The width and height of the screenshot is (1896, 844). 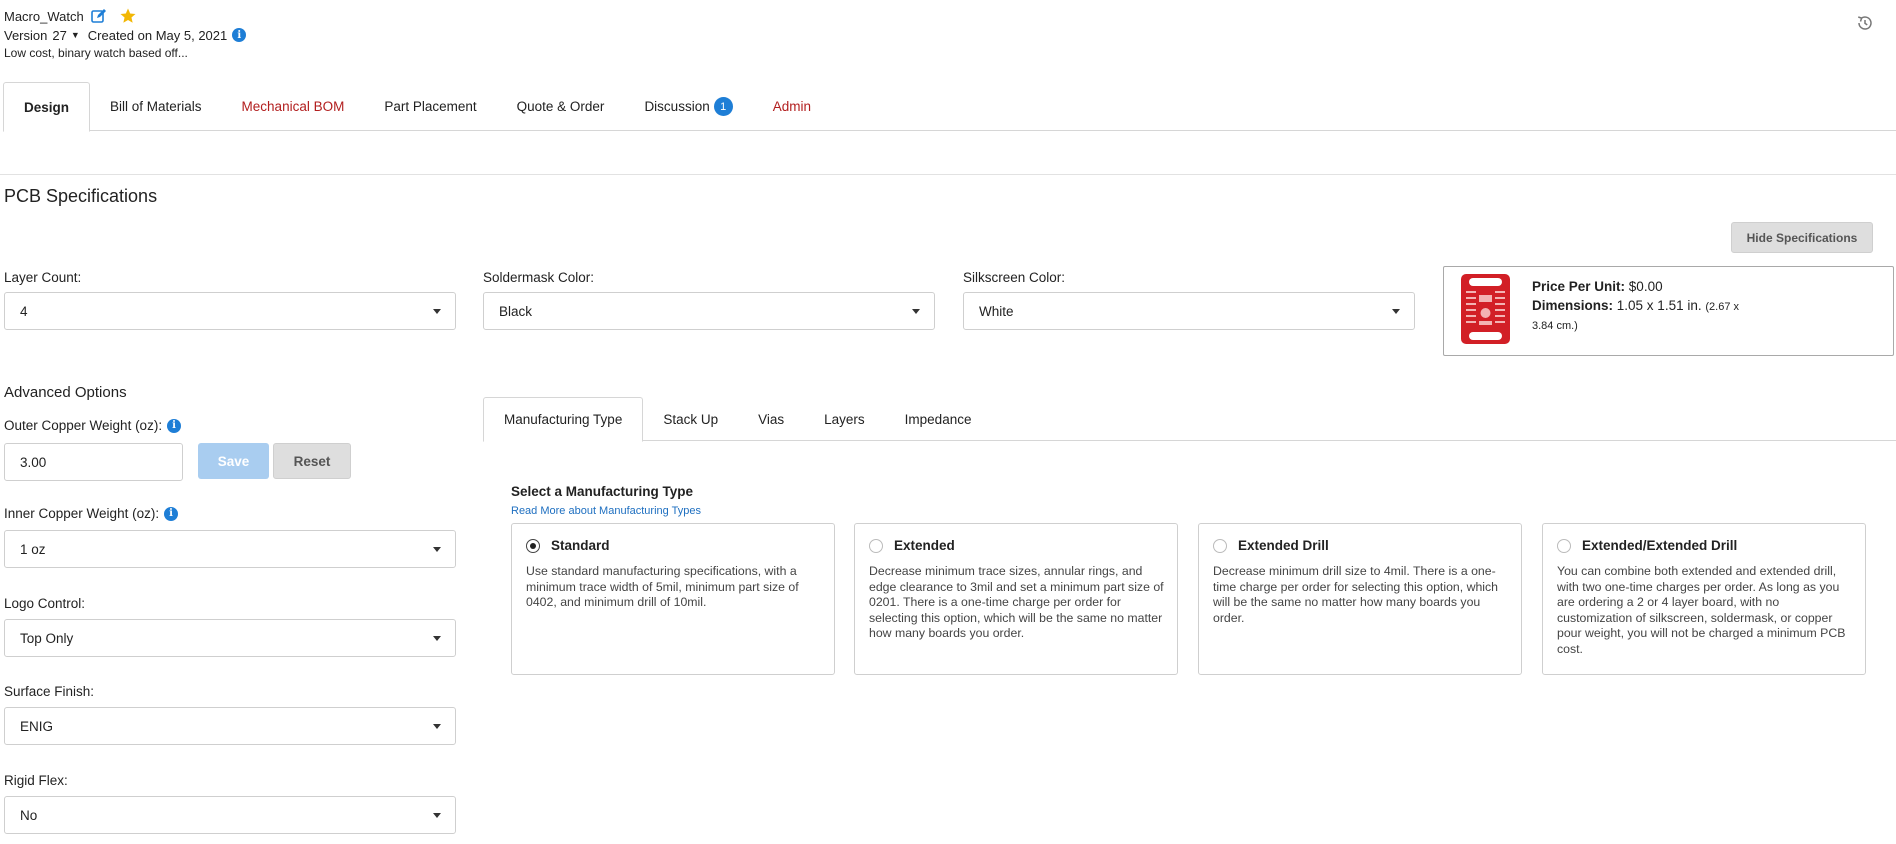 I want to click on tab-layers: Layers, so click(x=844, y=419).